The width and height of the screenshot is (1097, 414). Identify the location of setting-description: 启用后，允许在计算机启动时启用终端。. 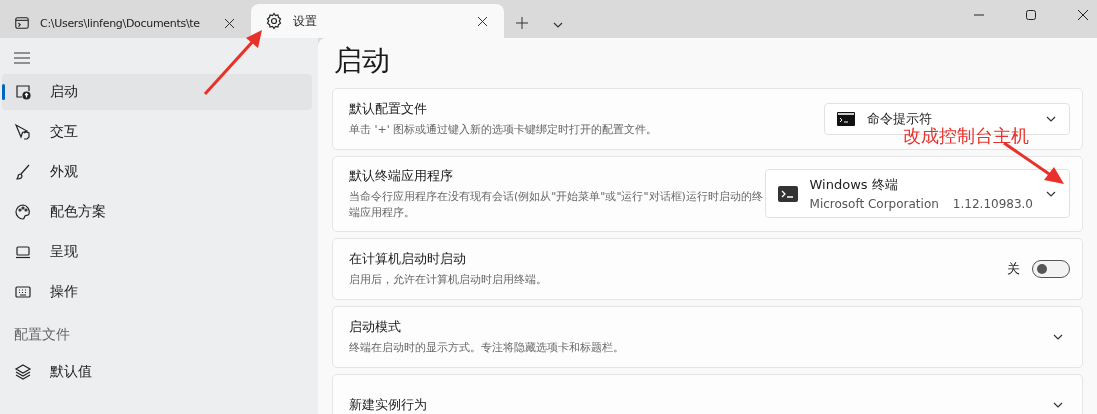
(448, 279).